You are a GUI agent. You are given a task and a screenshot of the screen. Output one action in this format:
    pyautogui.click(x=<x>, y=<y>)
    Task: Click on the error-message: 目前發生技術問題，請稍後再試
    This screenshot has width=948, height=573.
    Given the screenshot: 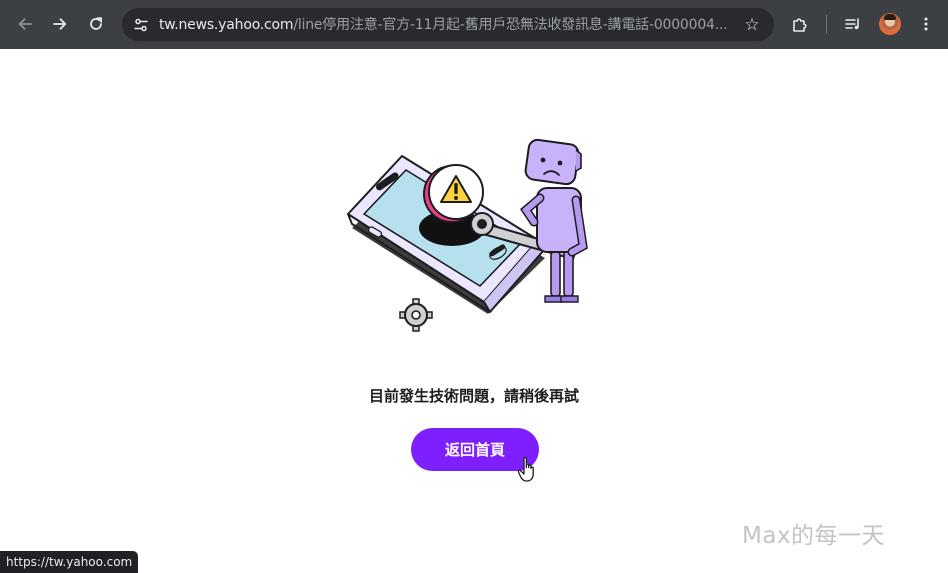 What is the action you would take?
    pyautogui.click(x=473, y=396)
    